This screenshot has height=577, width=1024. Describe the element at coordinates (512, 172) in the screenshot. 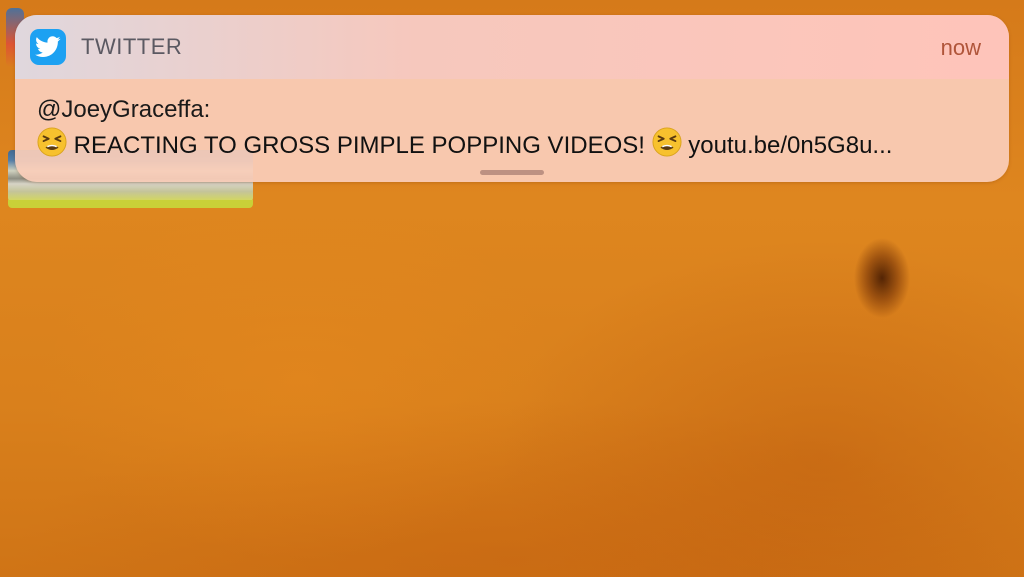

I see `notification-grabber-handle` at that location.